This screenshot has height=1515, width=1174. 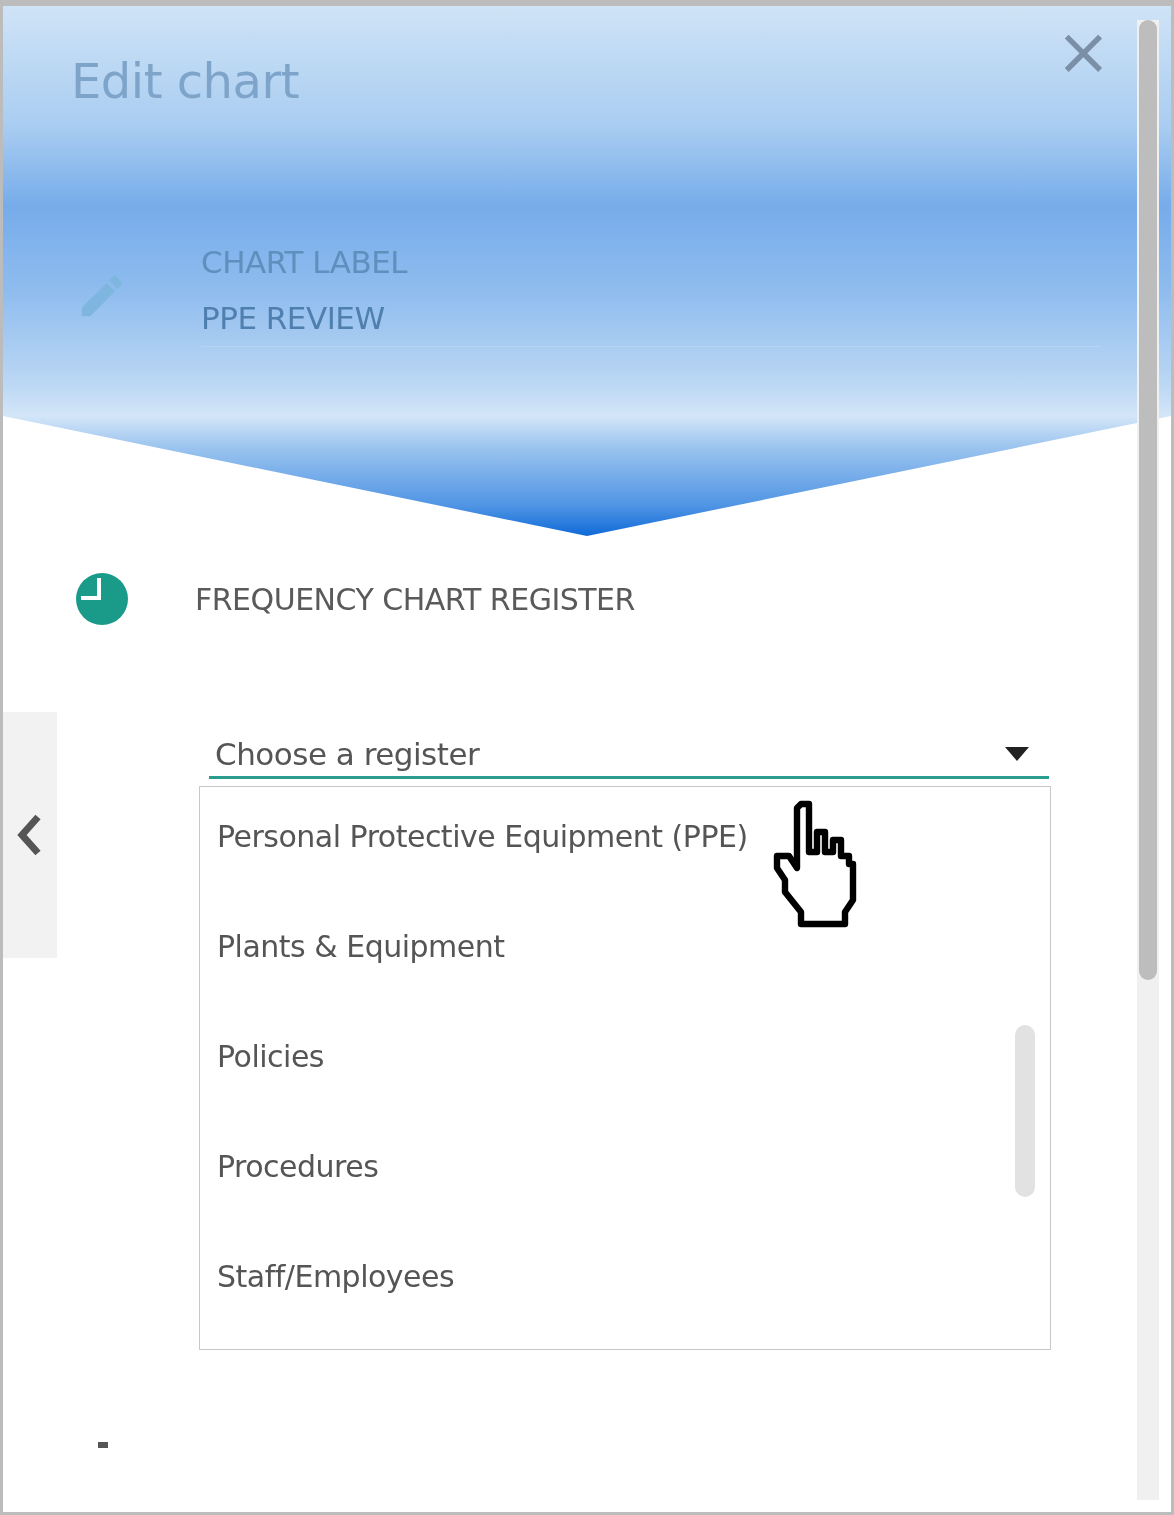 What do you see at coordinates (633, 1310) in the screenshot?
I see `dropdown-option: Staff/Employees` at bounding box center [633, 1310].